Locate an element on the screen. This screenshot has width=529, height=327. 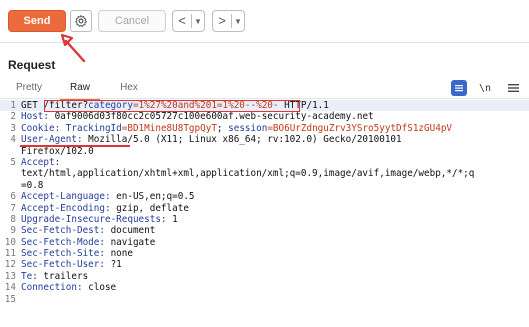
line-text: Sec-Fetch-Mode: navigate is located at coordinates (88, 242).